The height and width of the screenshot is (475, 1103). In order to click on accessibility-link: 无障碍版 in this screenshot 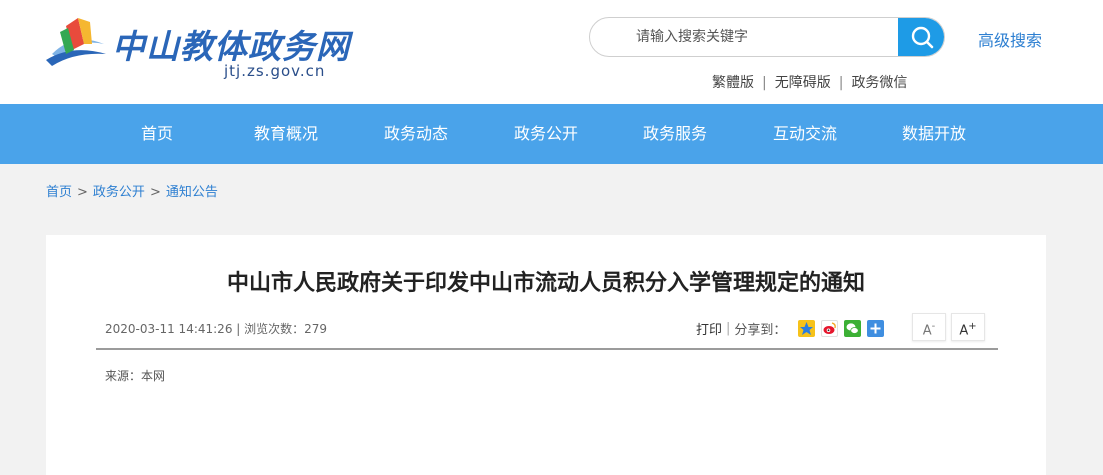, I will do `click(803, 83)`.